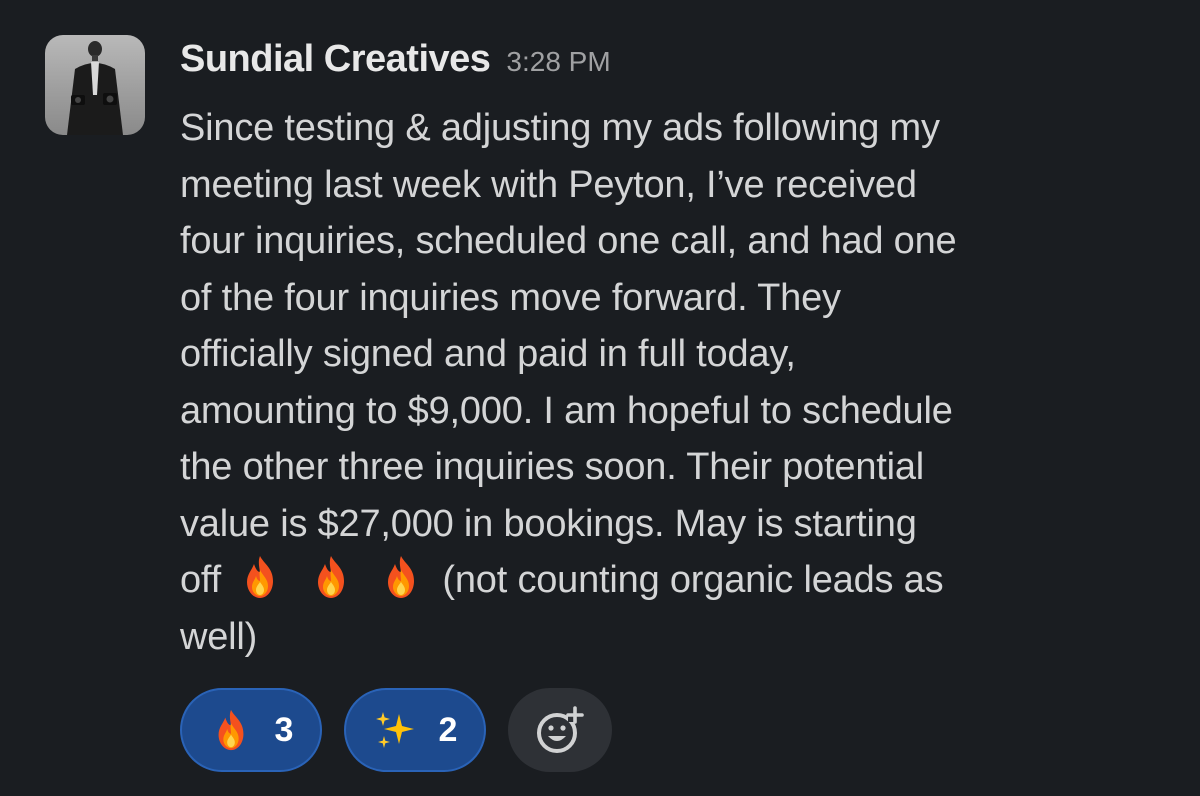 The width and height of the screenshot is (1200, 796). Describe the element at coordinates (200, 580) in the screenshot. I see `line-prefix: off` at that location.